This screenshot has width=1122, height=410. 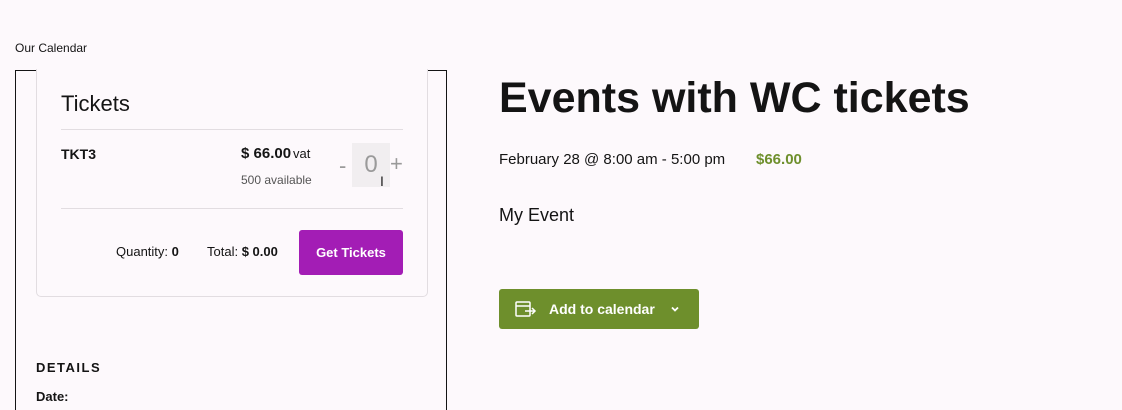 What do you see at coordinates (276, 180) in the screenshot?
I see `ticket-availability: 500 available` at bounding box center [276, 180].